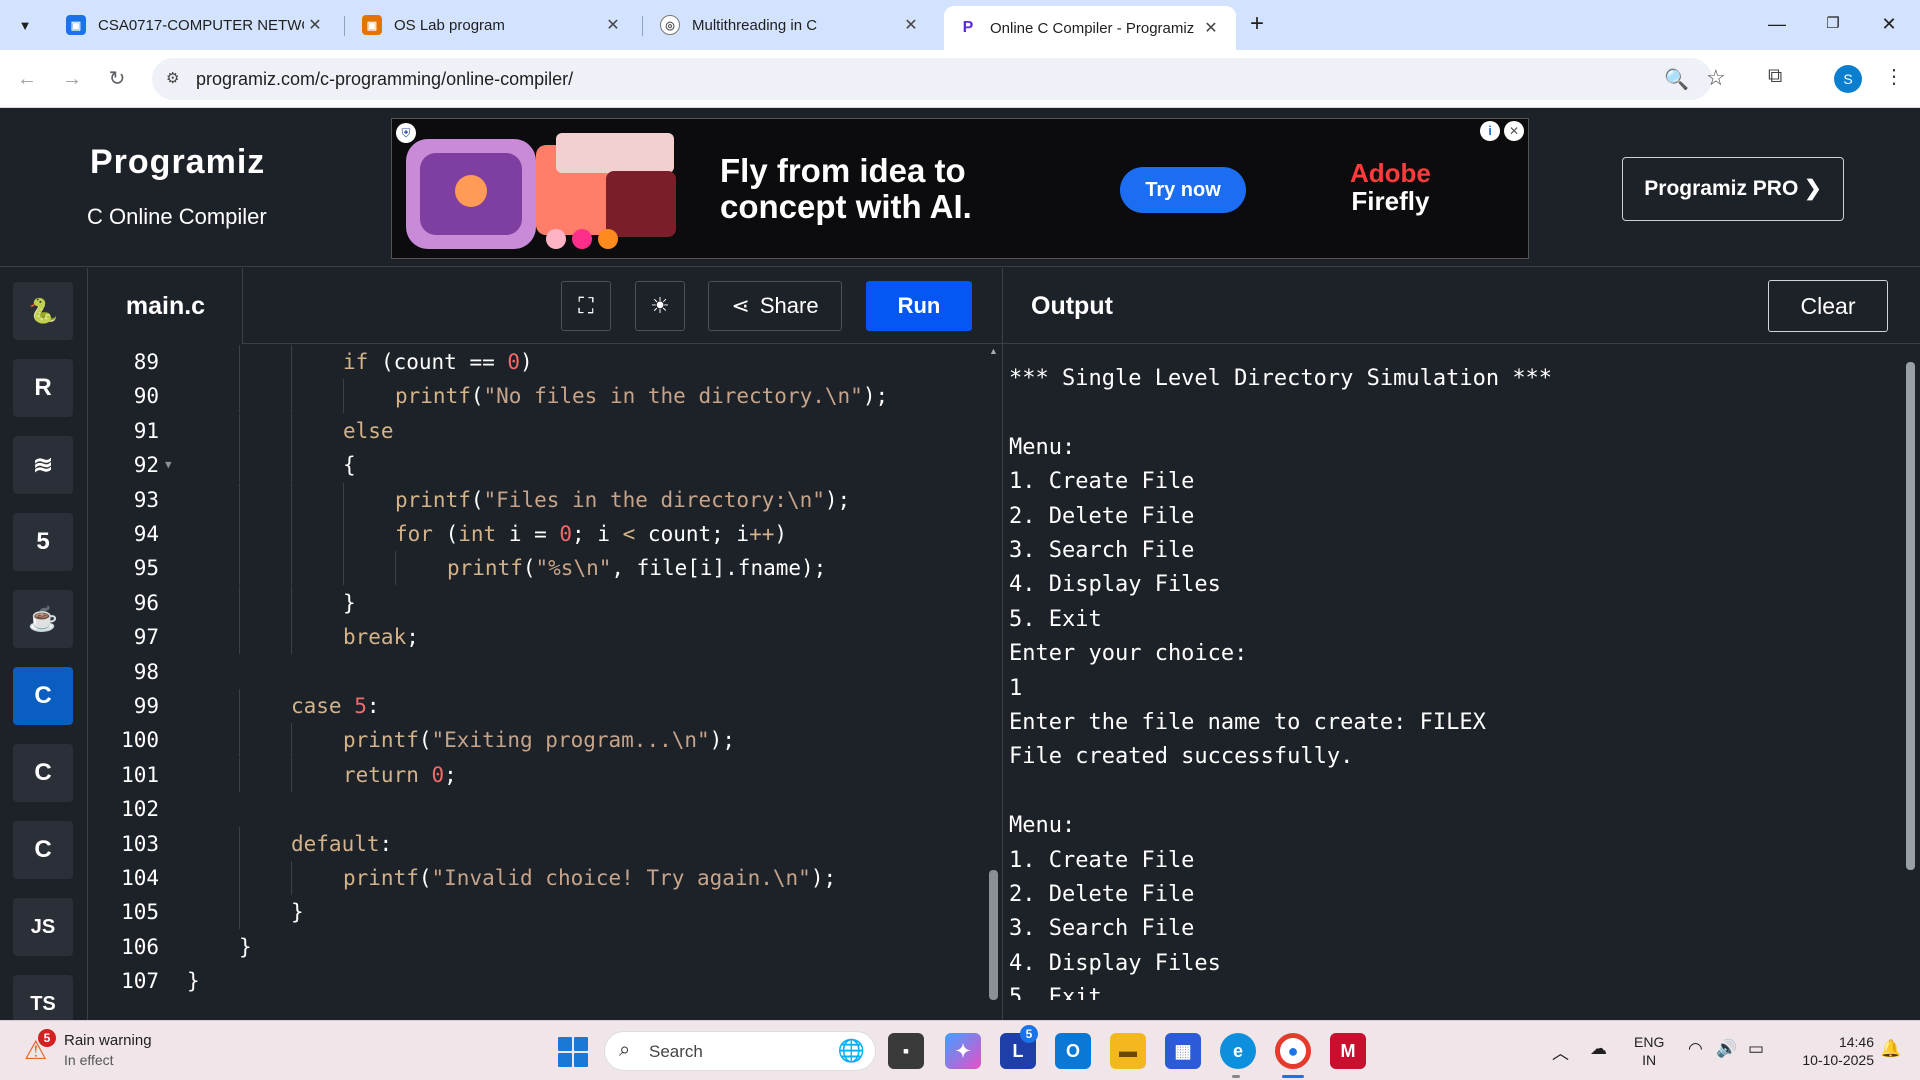 This screenshot has width=1920, height=1080. What do you see at coordinates (1293, 1051) in the screenshot?
I see `chrome-icon: ●` at bounding box center [1293, 1051].